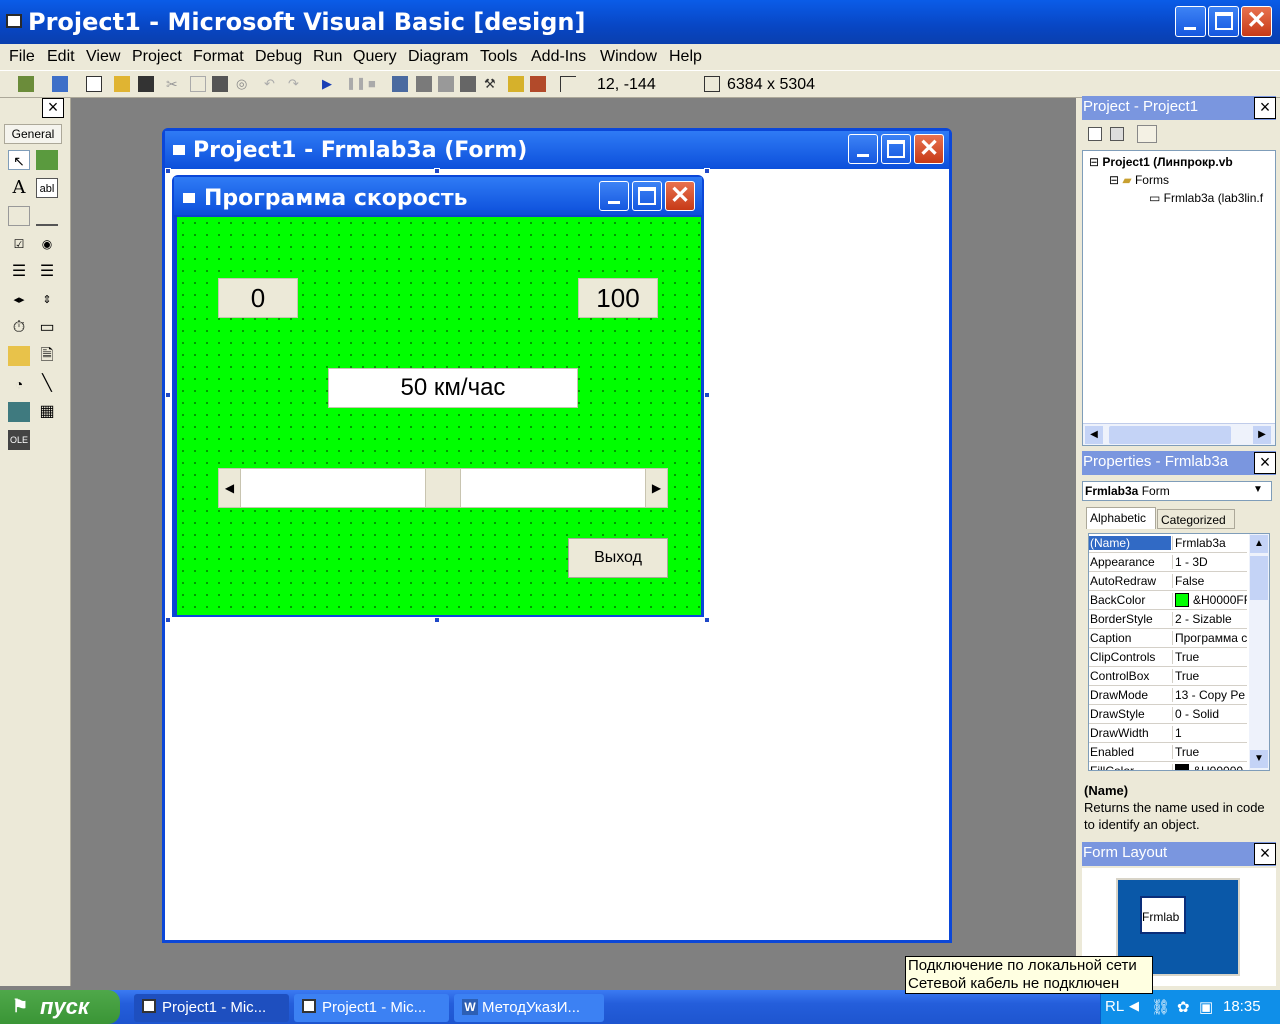  Describe the element at coordinates (1242, 1006) in the screenshot. I see `clock: 18:35` at that location.